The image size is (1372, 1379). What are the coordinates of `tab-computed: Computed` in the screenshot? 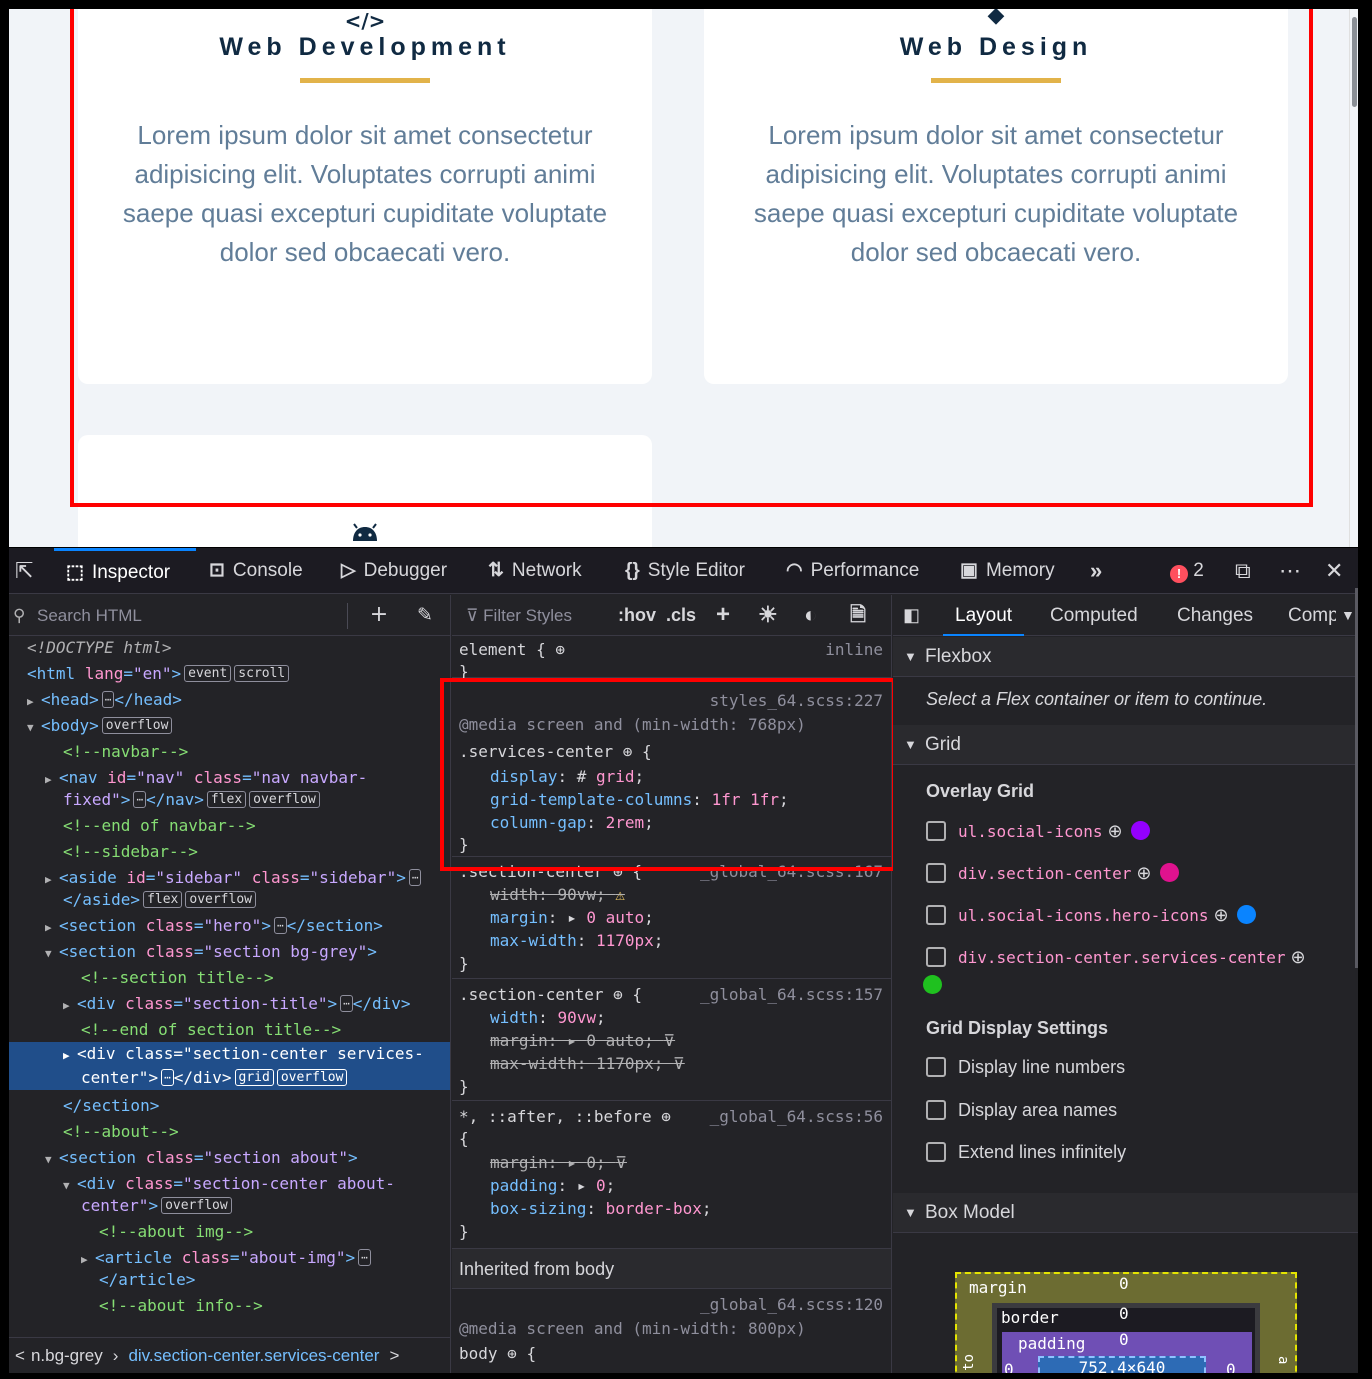 It's located at (1094, 615).